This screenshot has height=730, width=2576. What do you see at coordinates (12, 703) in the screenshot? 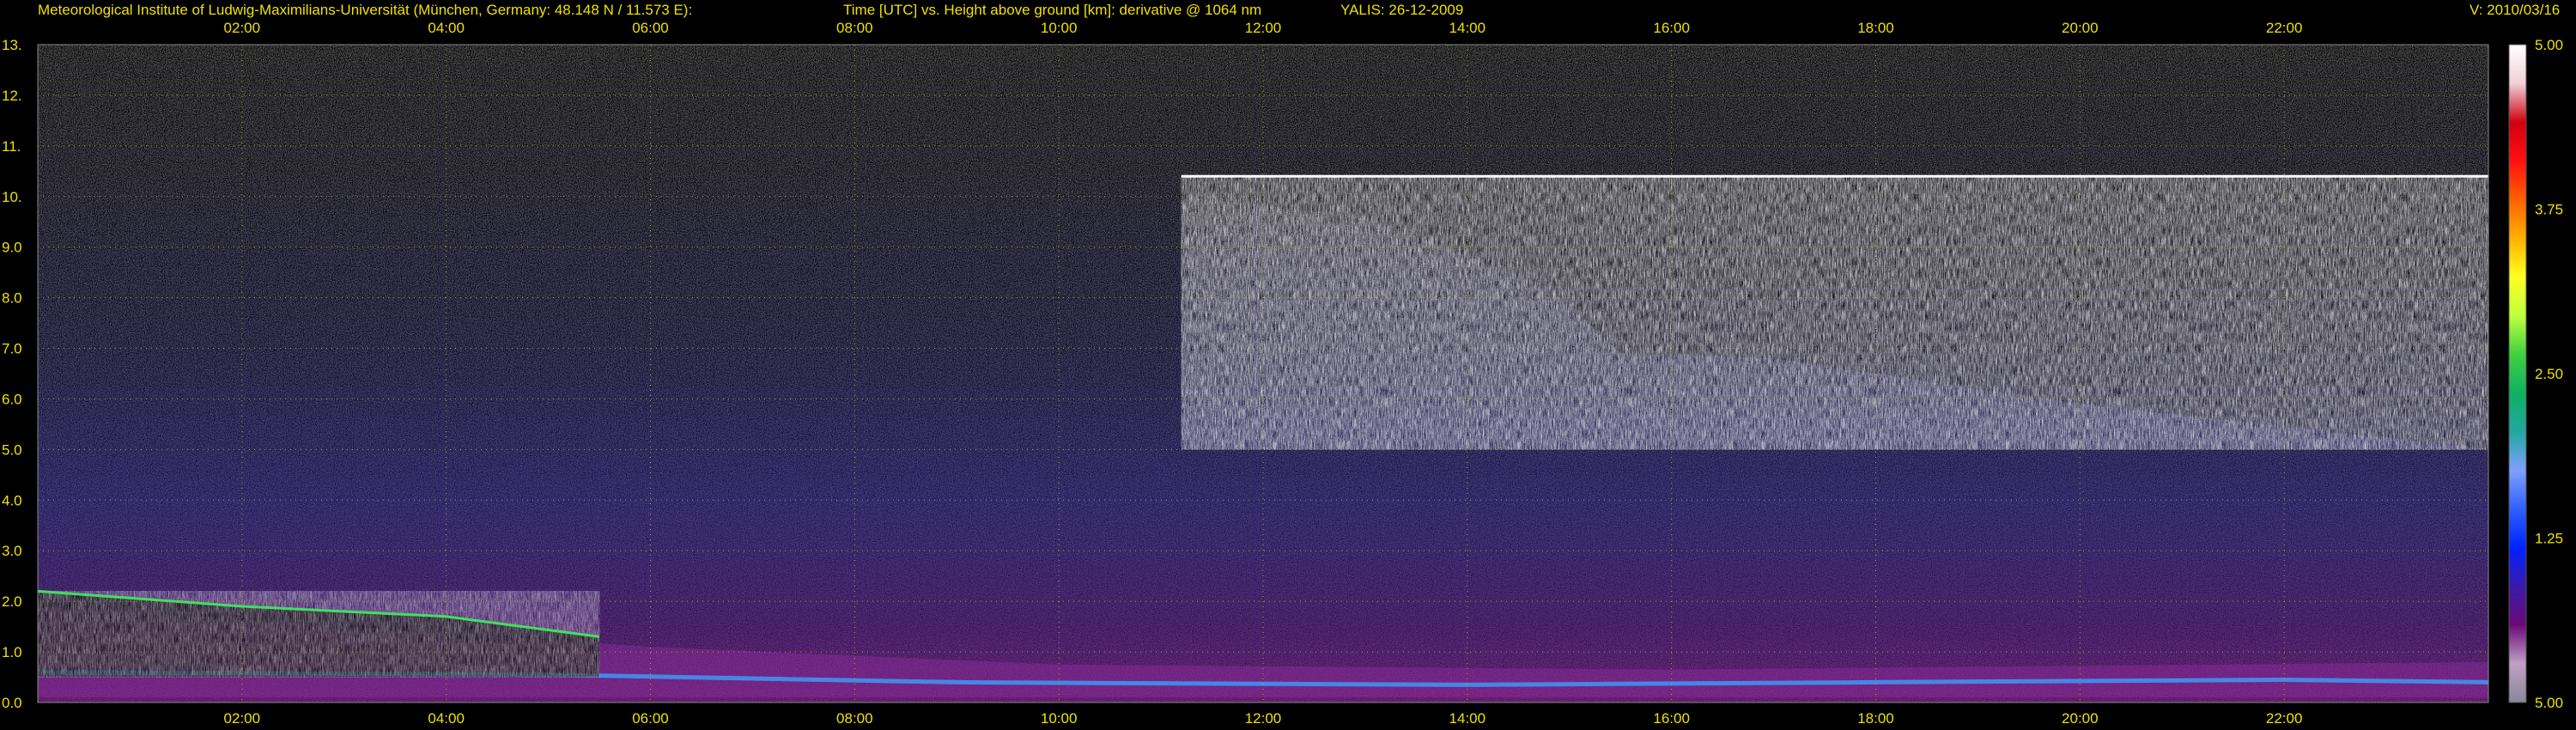
I see `y-tick-label: 0.0` at bounding box center [12, 703].